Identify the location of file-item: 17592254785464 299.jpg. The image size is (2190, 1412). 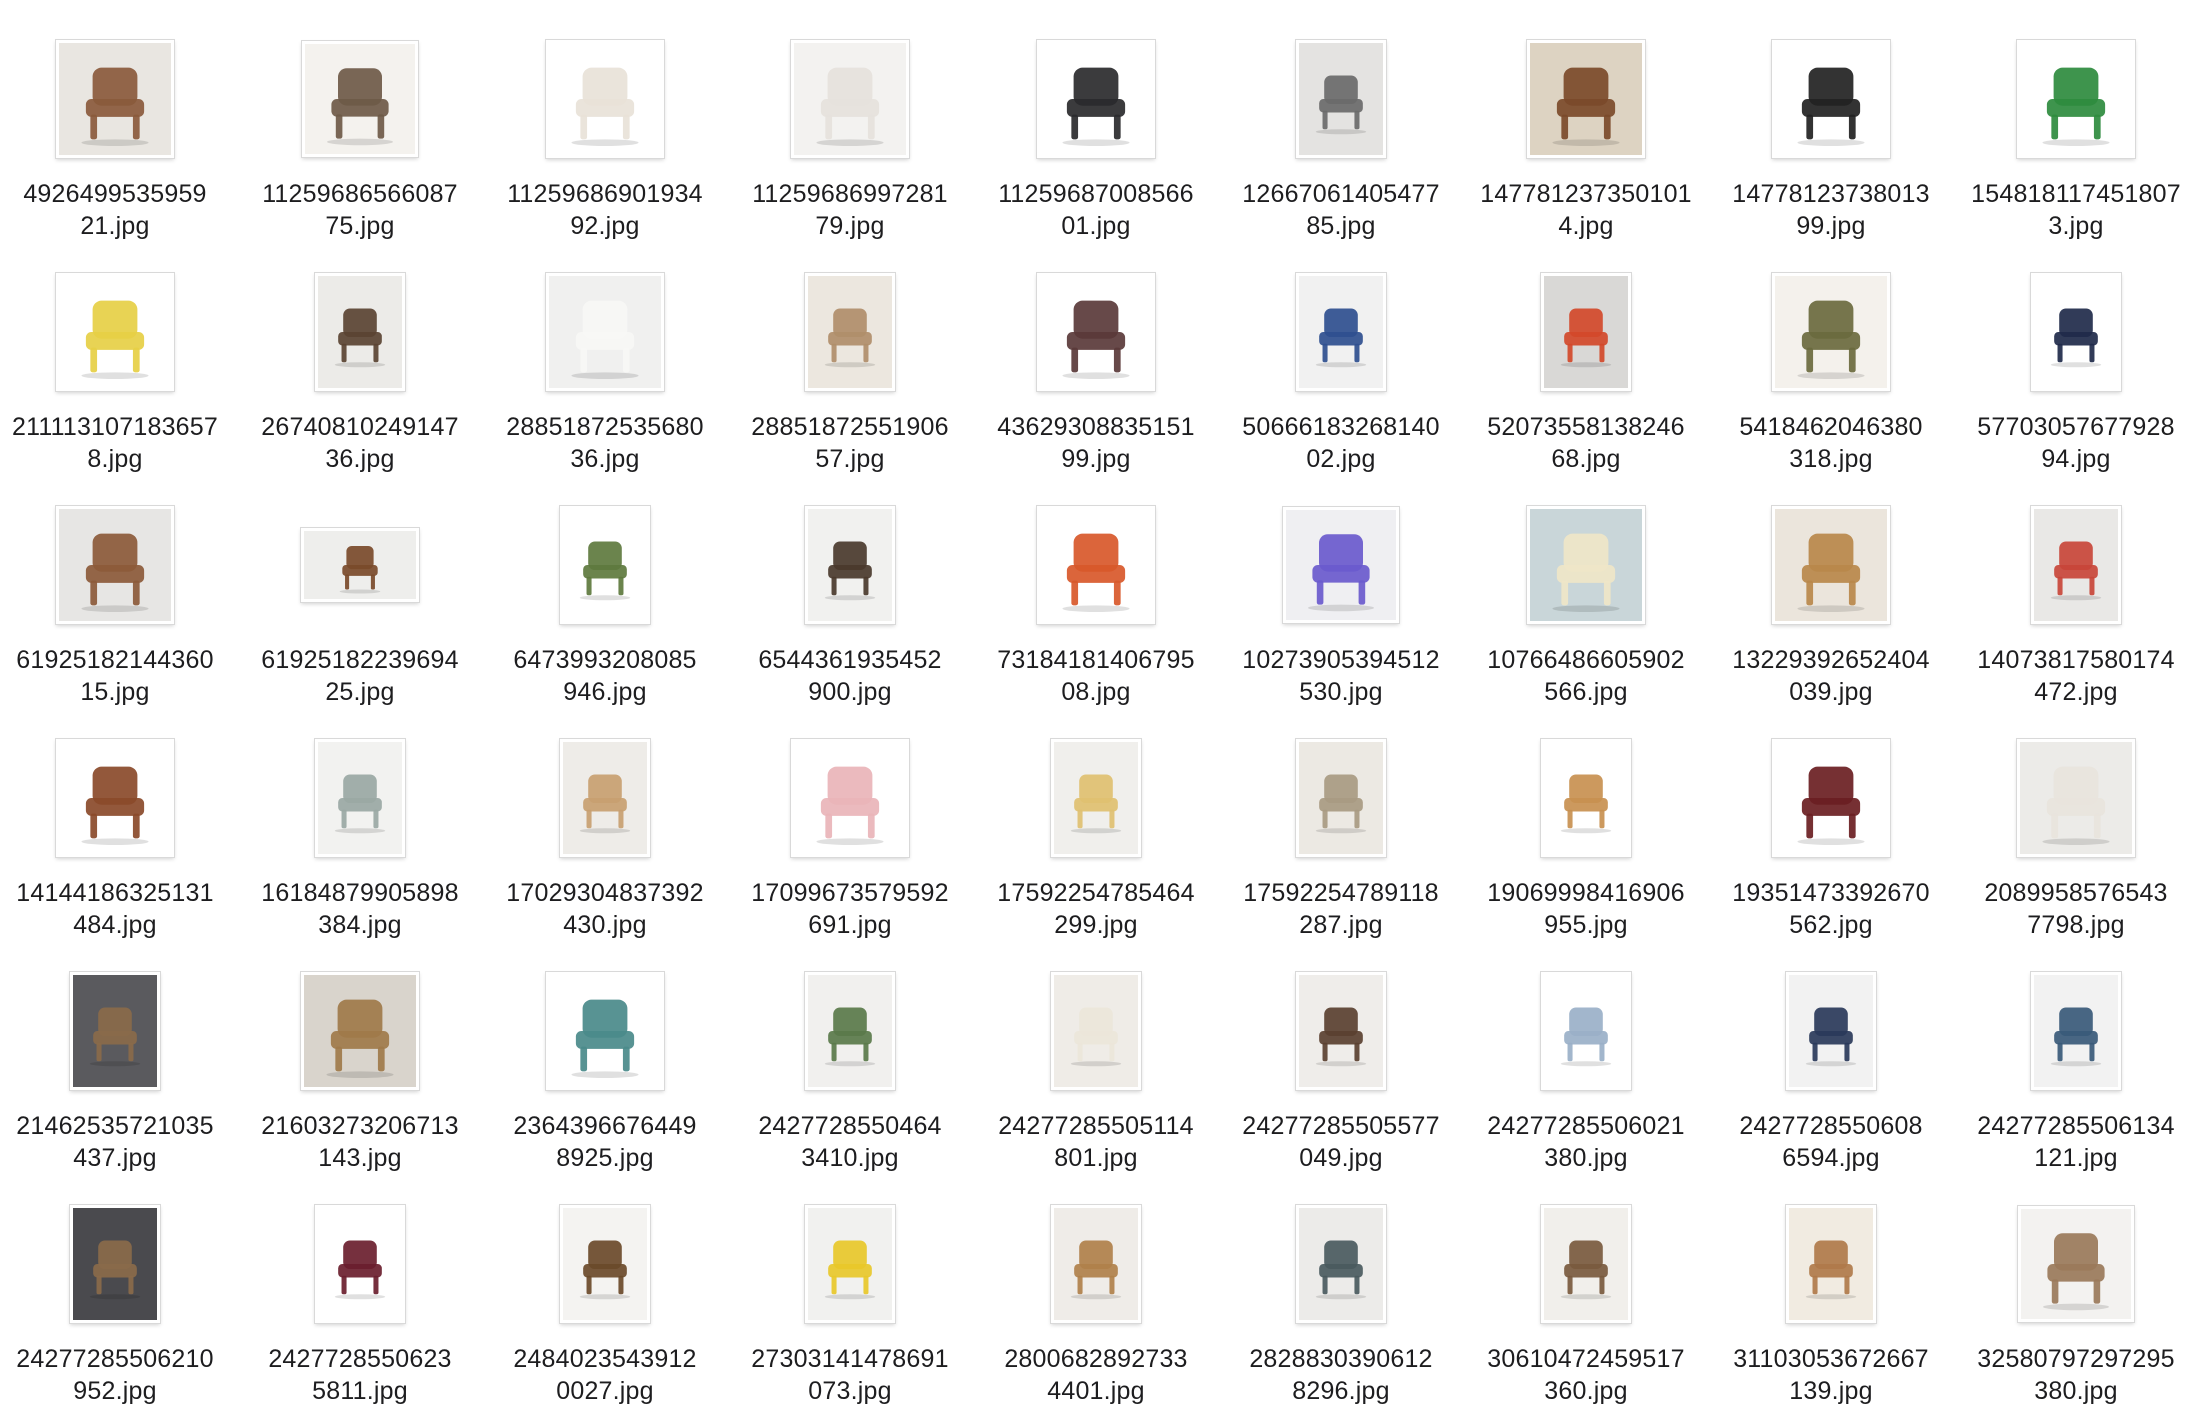
(1096, 819).